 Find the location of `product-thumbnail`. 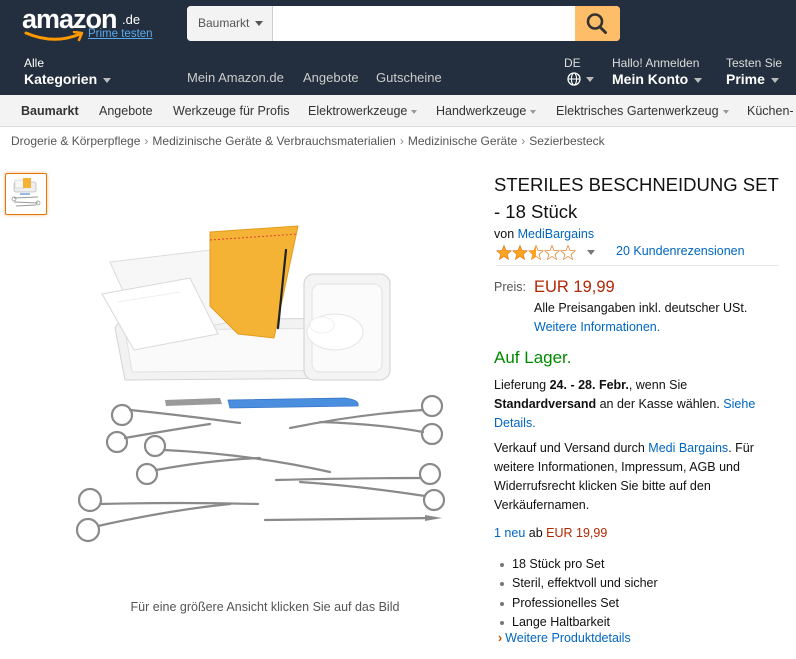

product-thumbnail is located at coordinates (26, 194).